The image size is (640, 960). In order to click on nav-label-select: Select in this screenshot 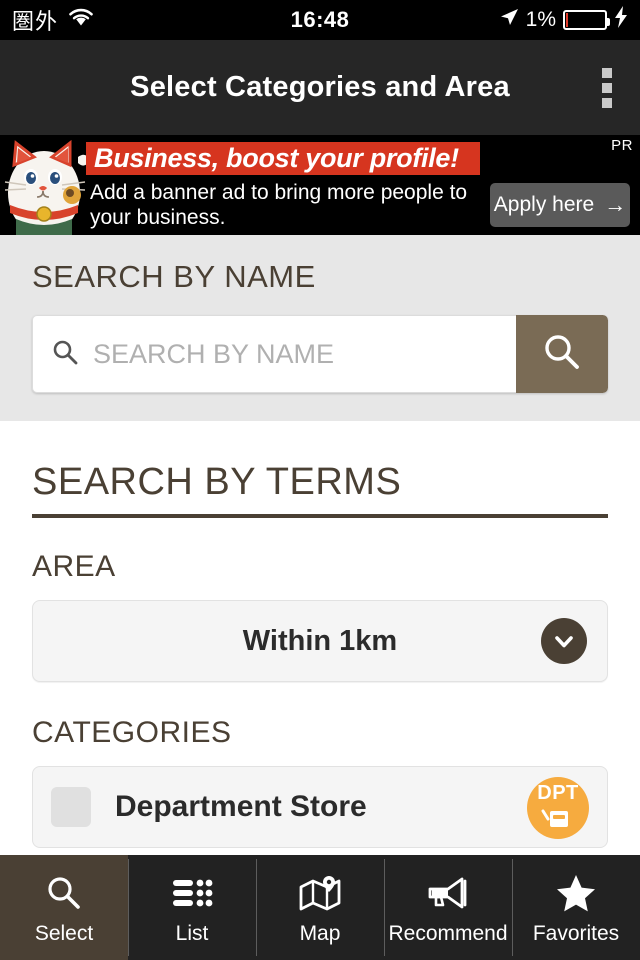, I will do `click(64, 933)`.